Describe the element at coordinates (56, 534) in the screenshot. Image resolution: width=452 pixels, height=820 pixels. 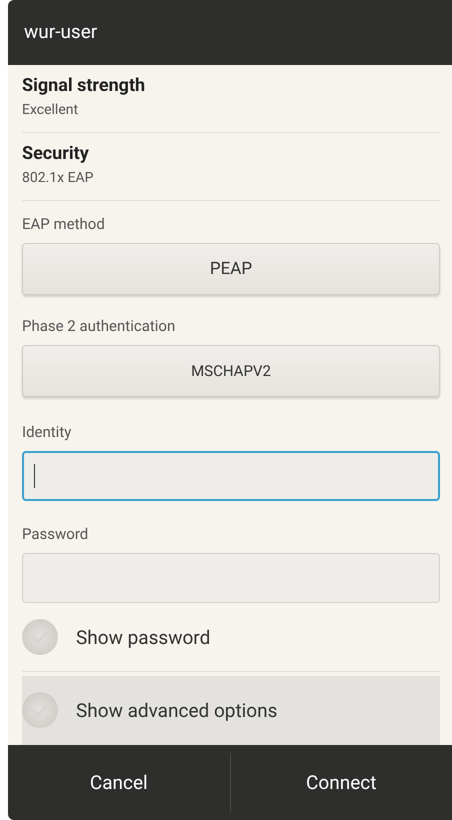
I see `field-label: Password` at that location.